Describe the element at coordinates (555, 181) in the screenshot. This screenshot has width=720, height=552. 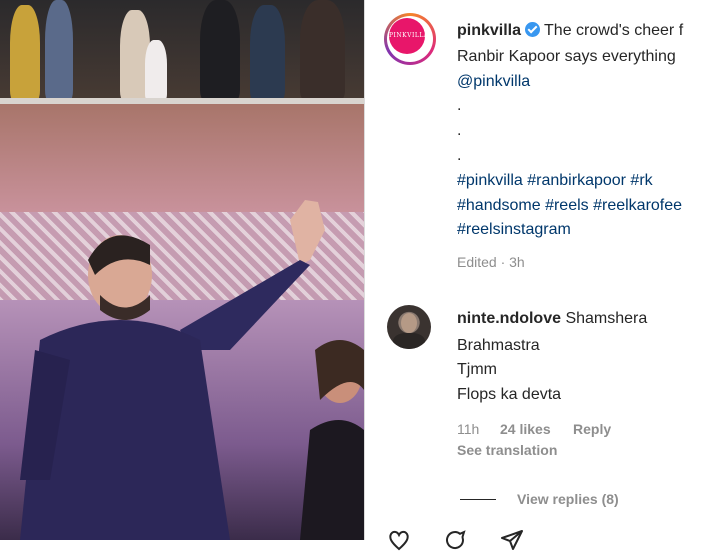
I see `hashtags-line: #pinkvilla #ranbirkapoor #rk` at that location.